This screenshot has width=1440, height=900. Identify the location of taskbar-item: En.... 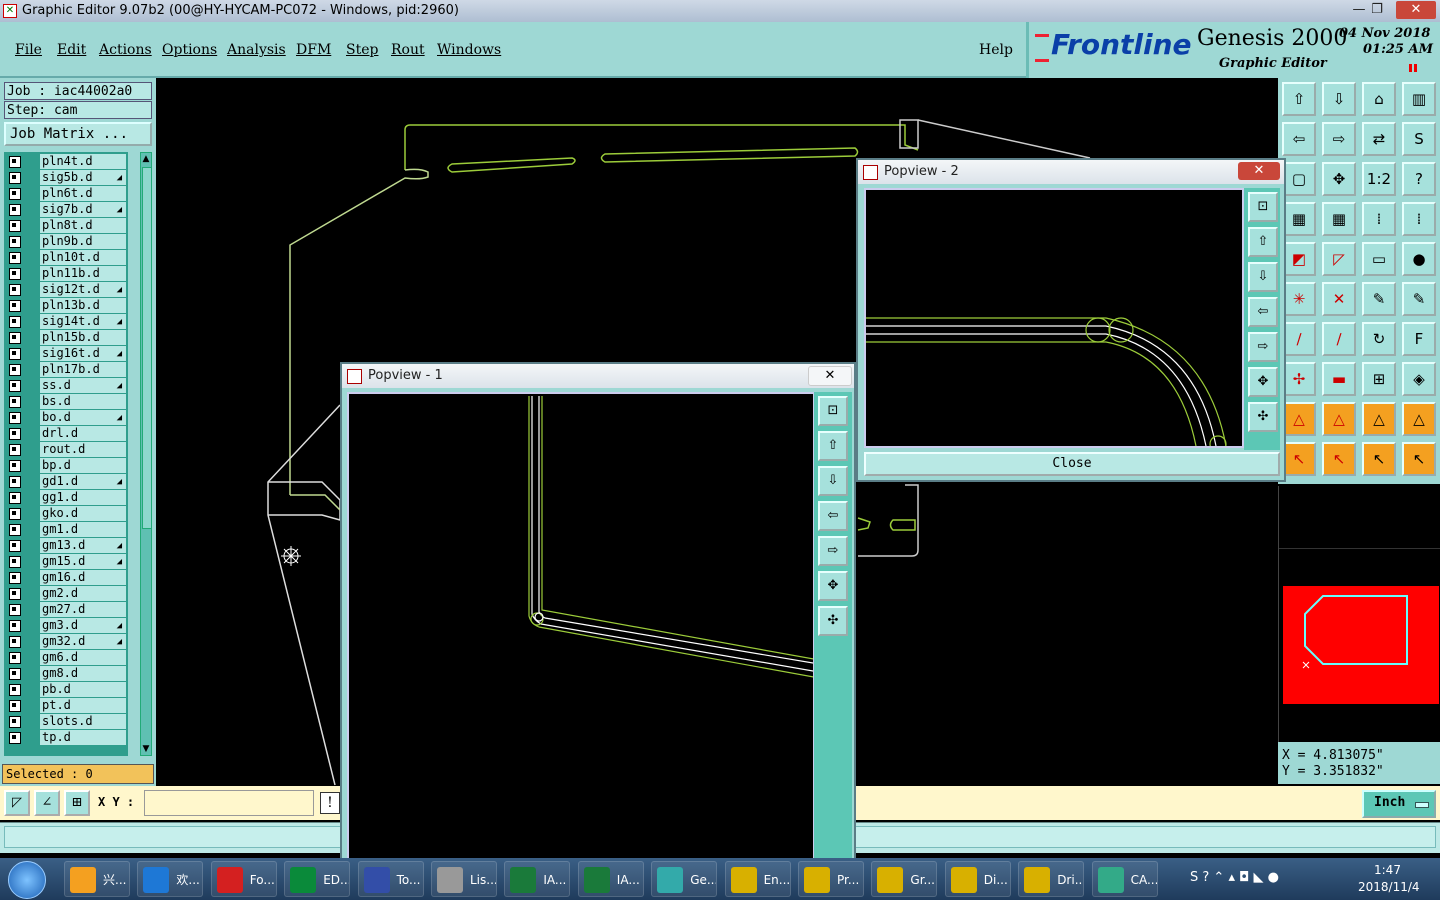
(757, 879).